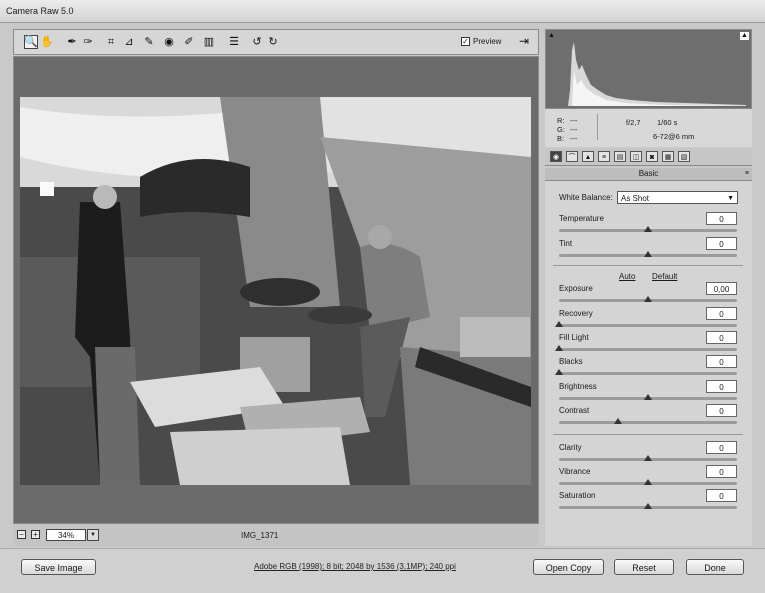  I want to click on slider-row: Blacks 0, so click(648, 367).